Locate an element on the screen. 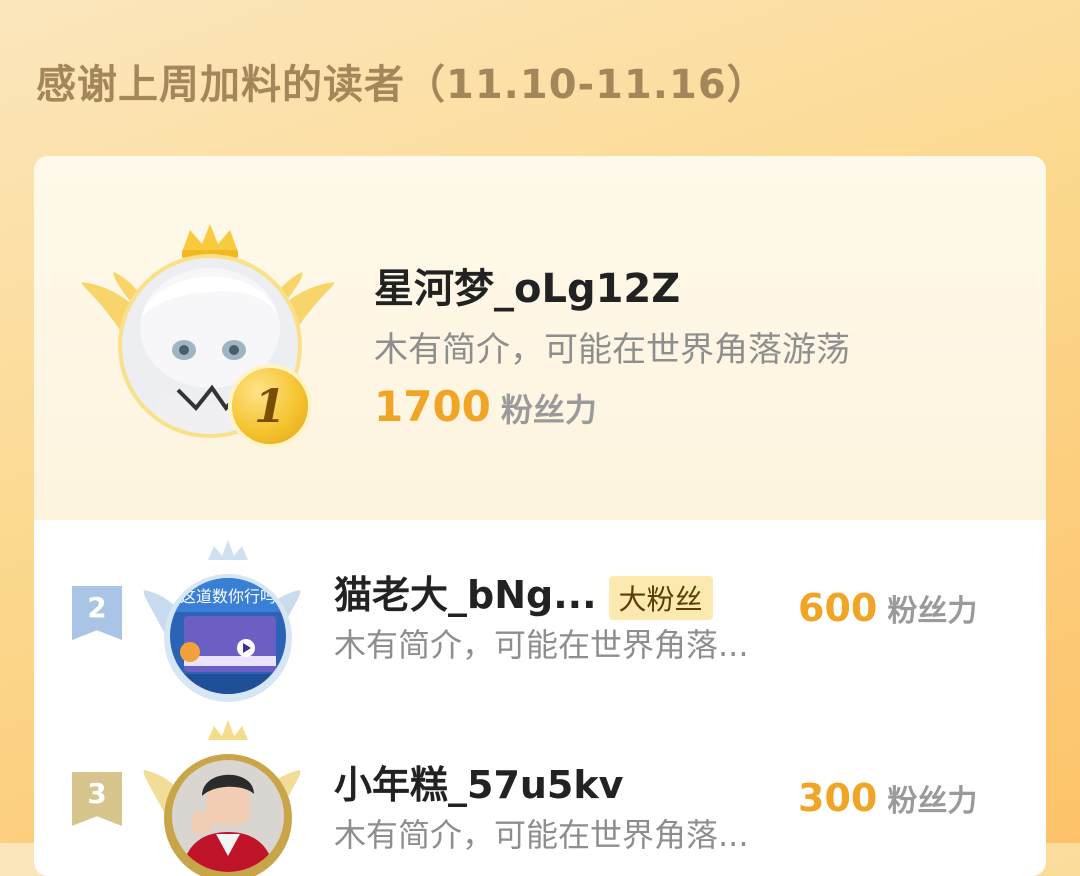  fan-level-badge: 大粉丝 is located at coordinates (660, 597).